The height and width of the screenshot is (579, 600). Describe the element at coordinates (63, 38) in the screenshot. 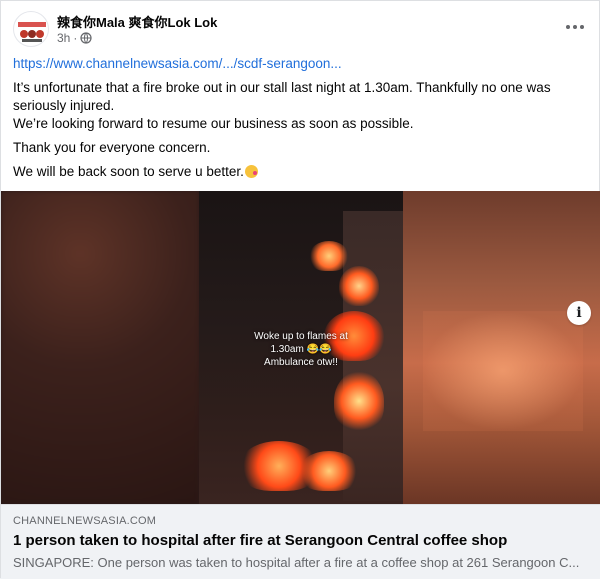

I see `post-time: 3h` at that location.